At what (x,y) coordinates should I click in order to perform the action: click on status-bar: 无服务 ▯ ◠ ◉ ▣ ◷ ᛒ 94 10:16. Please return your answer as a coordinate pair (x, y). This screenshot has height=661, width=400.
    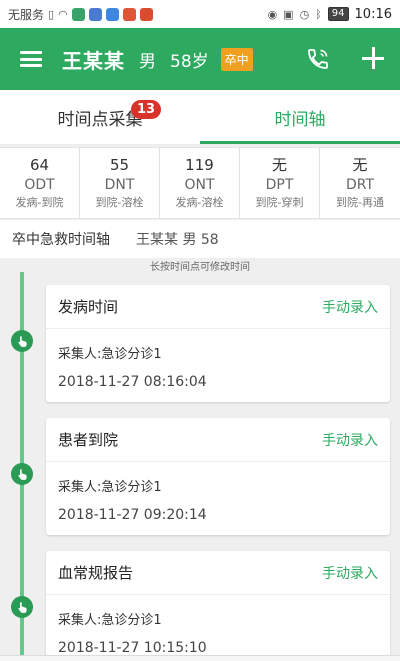
    Looking at the image, I should click on (200, 14).